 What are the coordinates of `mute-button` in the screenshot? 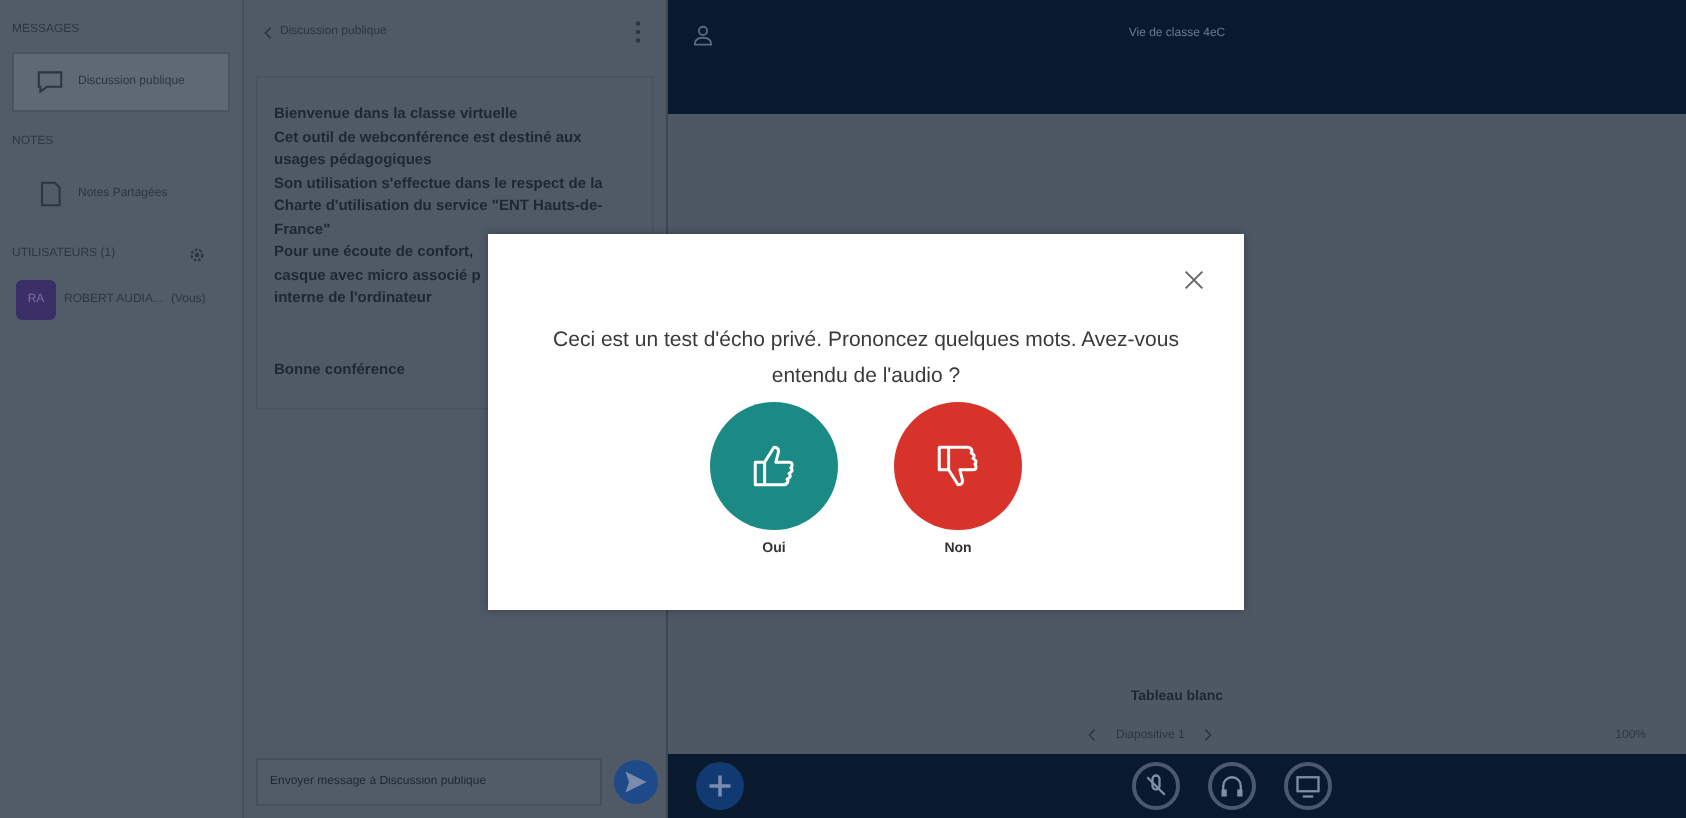 It's located at (1156, 786).